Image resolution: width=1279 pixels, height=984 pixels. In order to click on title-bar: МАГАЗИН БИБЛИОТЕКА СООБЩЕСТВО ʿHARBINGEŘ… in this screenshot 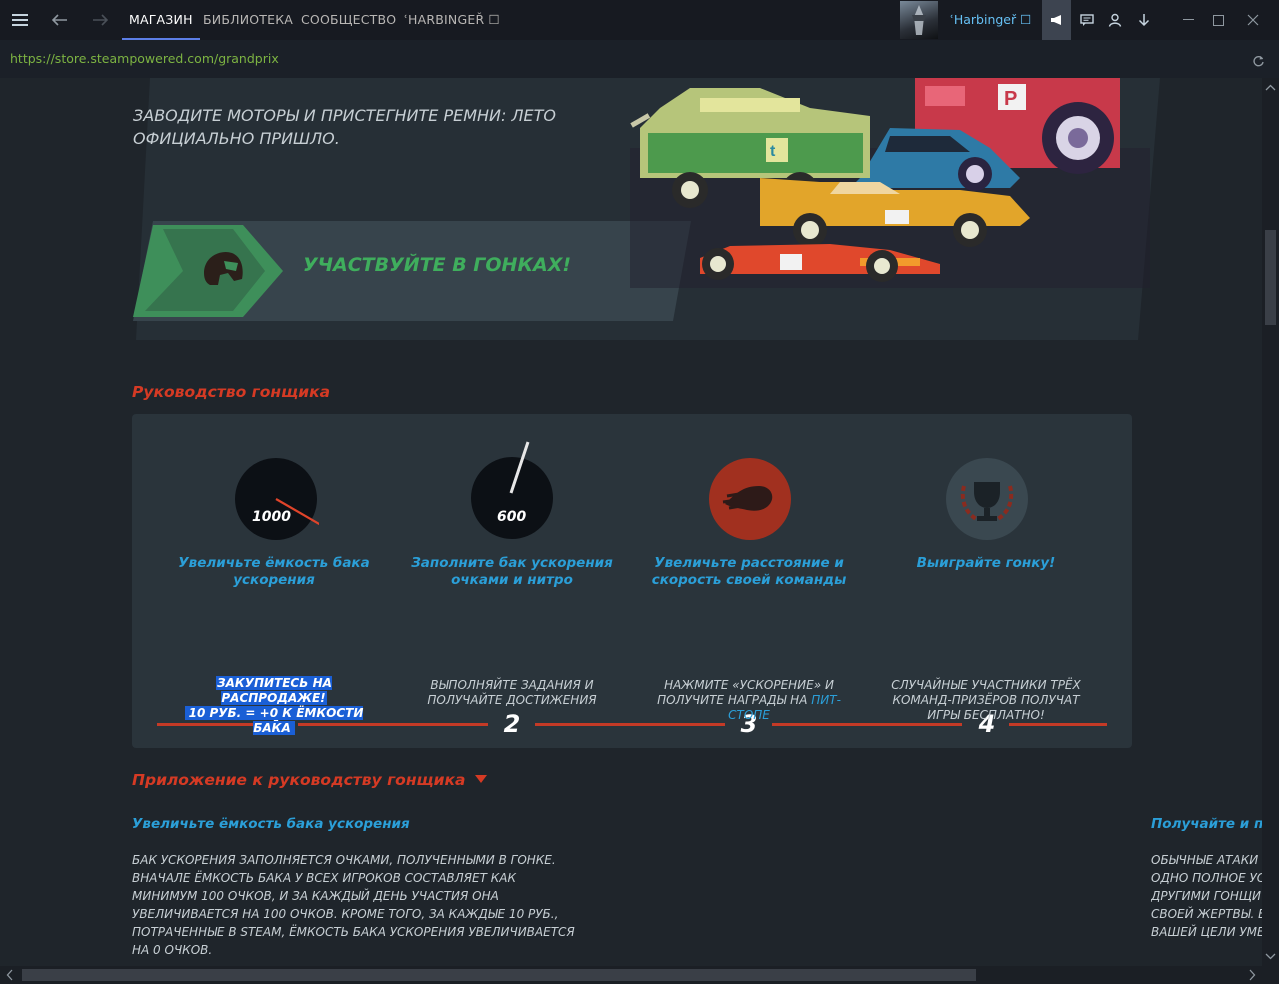, I will do `click(639, 20)`.